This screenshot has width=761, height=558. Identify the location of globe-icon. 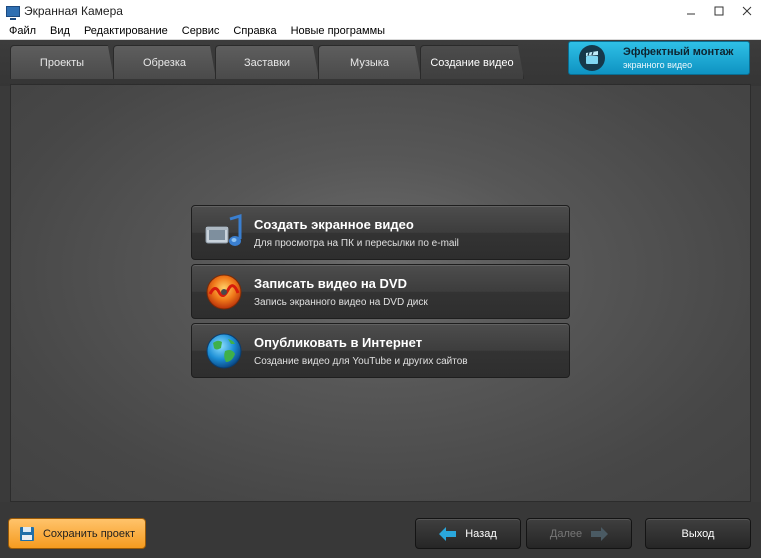
(224, 350).